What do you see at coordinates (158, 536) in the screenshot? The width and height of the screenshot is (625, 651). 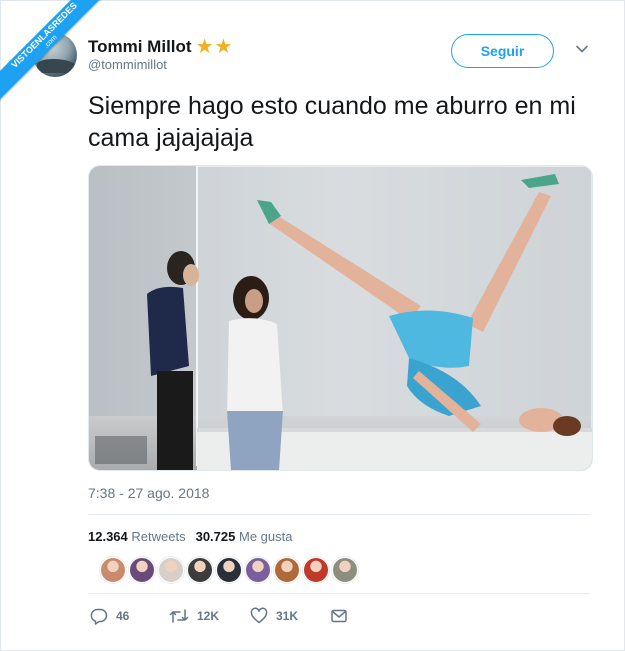 I see `retweets-label: Retweets` at bounding box center [158, 536].